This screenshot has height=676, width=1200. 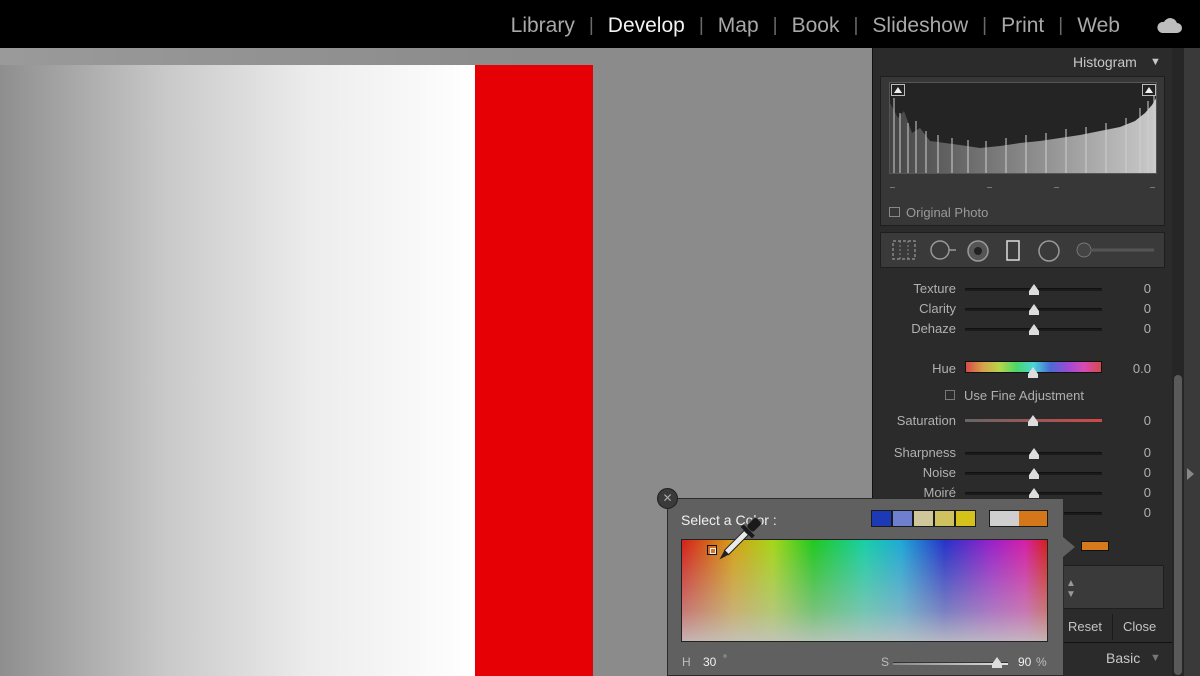 What do you see at coordinates (738, 26) in the screenshot?
I see `module-map: Map` at bounding box center [738, 26].